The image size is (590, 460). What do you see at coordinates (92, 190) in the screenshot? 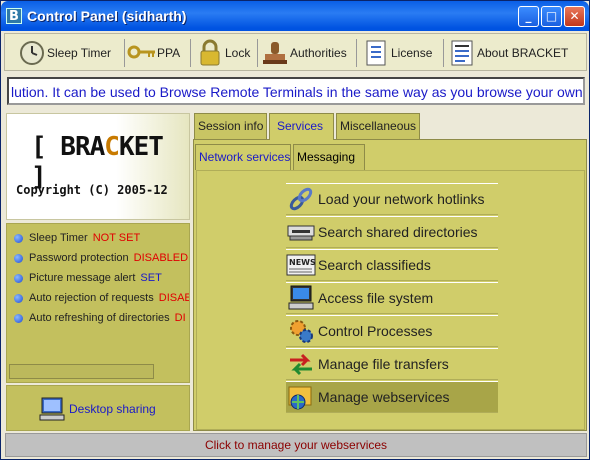
I see `copyright-text: Copyright (C) 2005-12` at bounding box center [92, 190].